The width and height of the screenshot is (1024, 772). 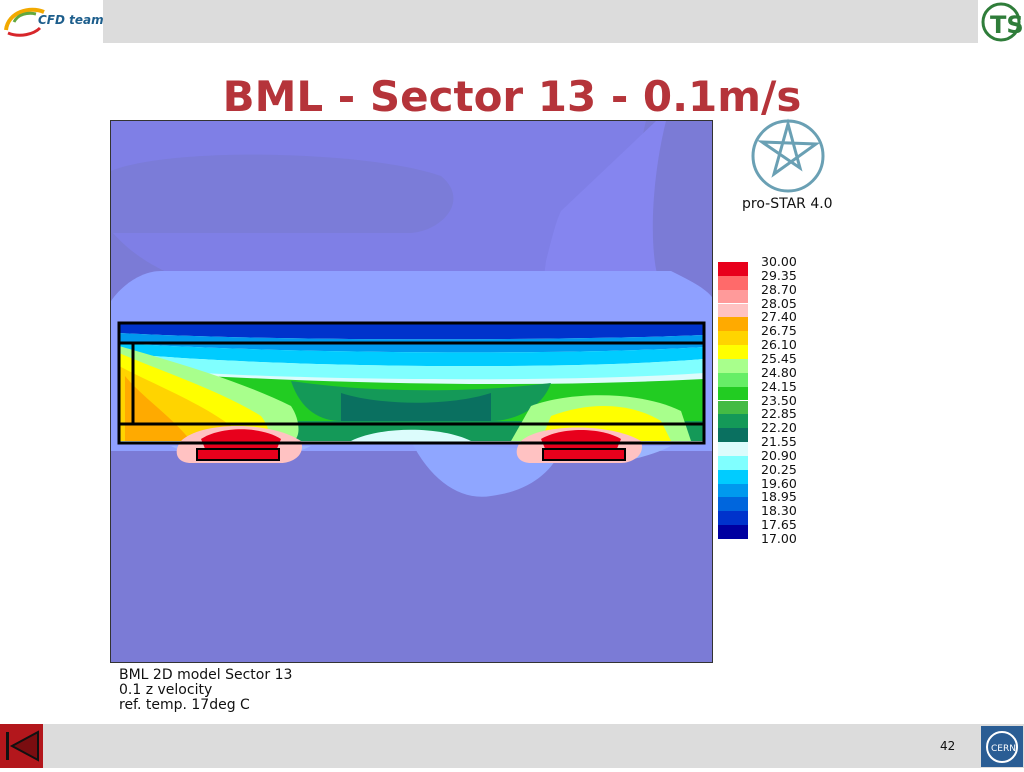 I want to click on legend-label: 19.60, so click(x=779, y=483).